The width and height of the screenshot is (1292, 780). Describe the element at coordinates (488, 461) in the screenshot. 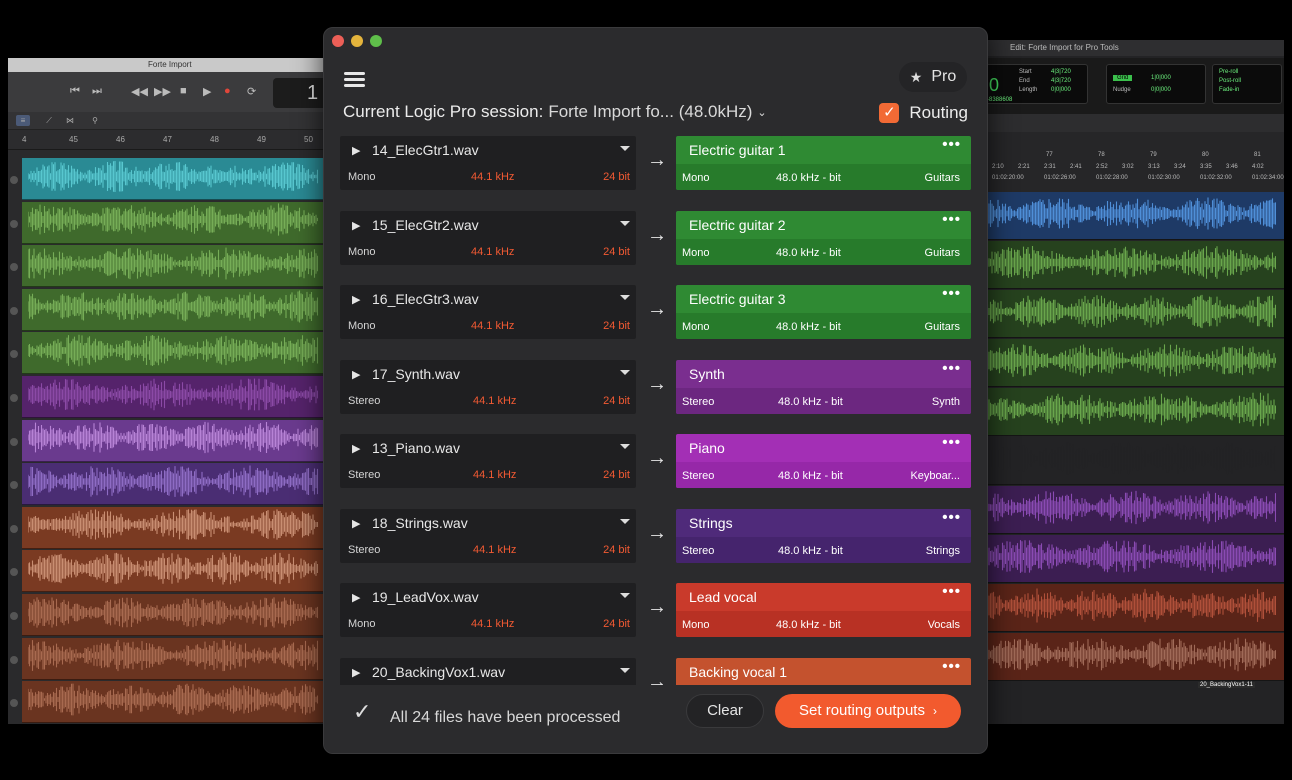

I see `source-file-selector: ▶ 13_Piano.wav Stereo 44.1 kHz 24 bit` at that location.